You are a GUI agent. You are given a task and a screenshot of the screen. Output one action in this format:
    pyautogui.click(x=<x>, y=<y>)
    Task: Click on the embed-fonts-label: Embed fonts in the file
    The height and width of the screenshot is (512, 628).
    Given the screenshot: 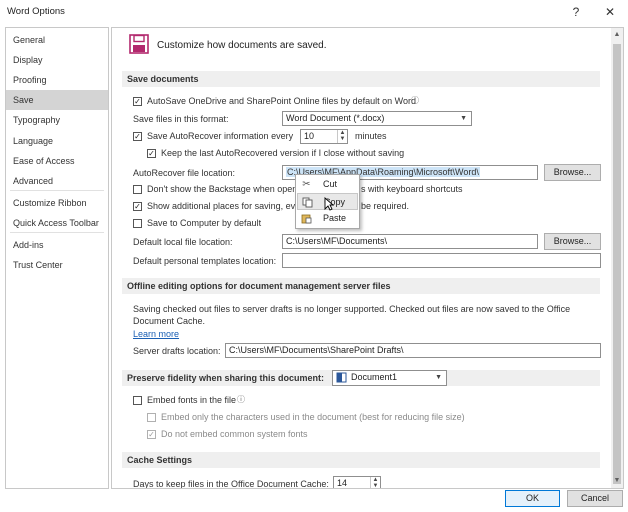 What is the action you would take?
    pyautogui.click(x=192, y=400)
    